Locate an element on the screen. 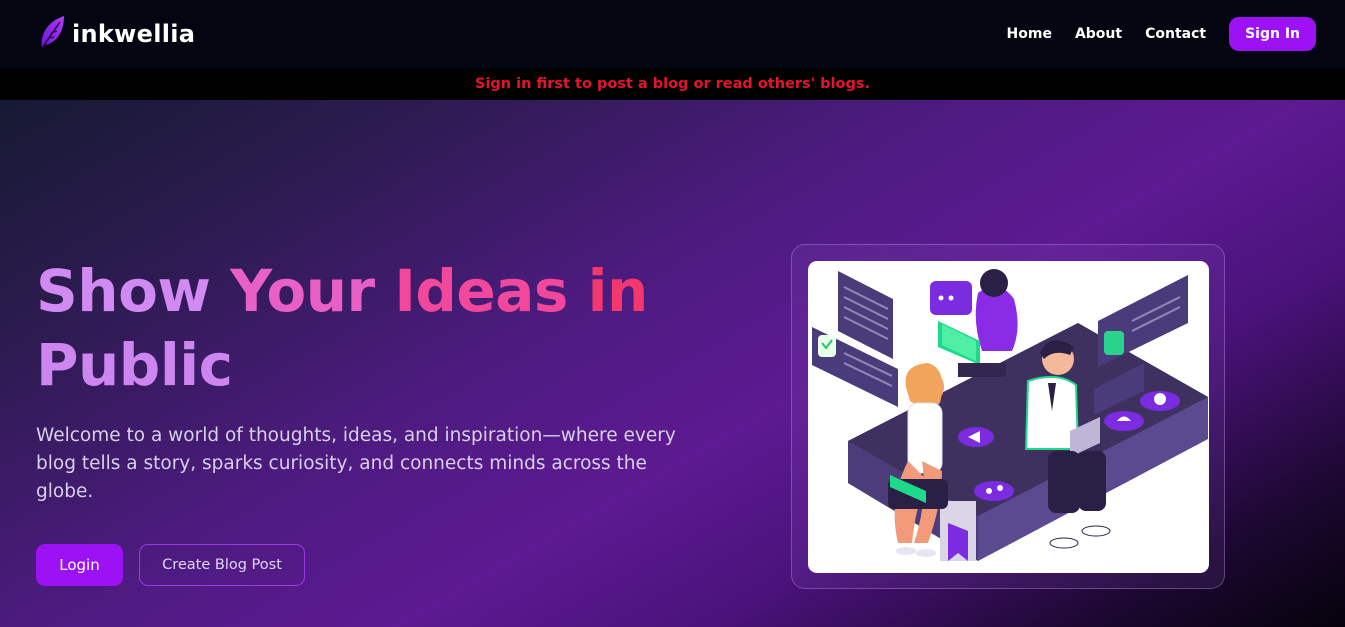  brand-name: inkwellia is located at coordinates (134, 34).